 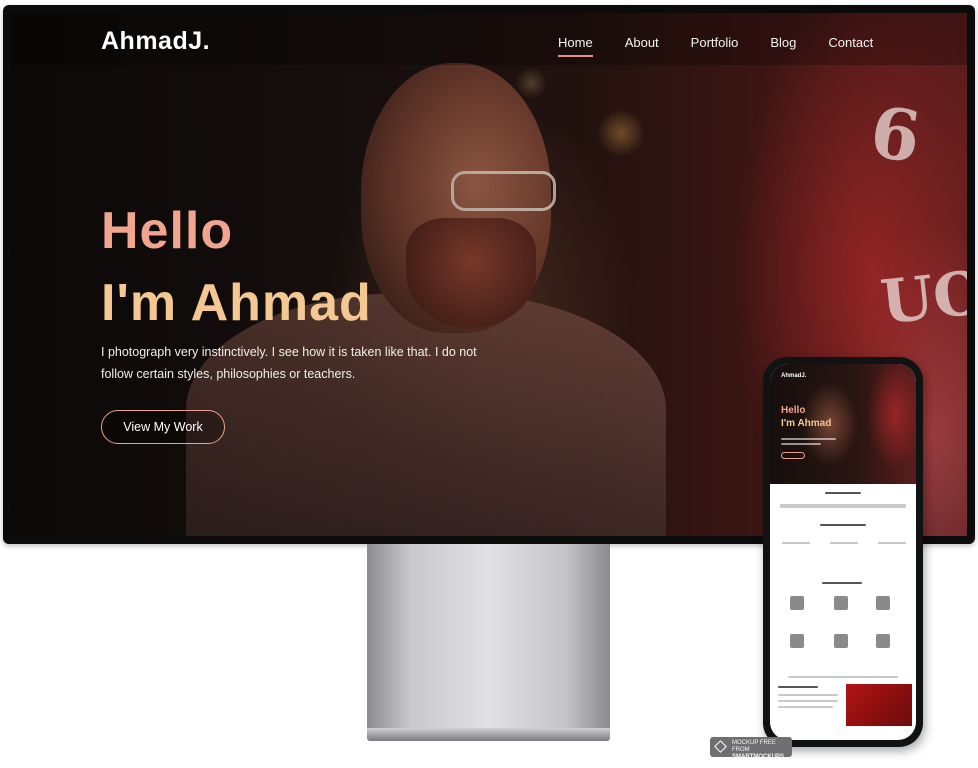 I want to click on nav-about: About, so click(x=642, y=46).